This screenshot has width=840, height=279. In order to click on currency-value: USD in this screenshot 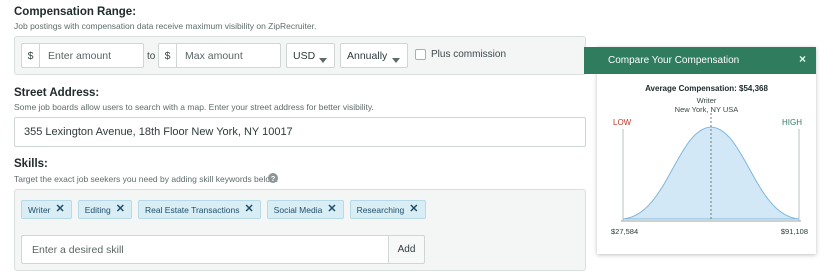, I will do `click(304, 55)`.